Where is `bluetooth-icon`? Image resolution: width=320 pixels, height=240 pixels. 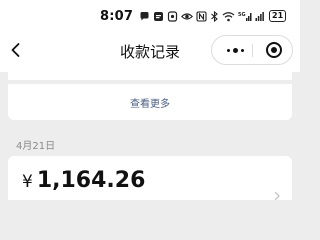
bluetooth-icon is located at coordinates (214, 16).